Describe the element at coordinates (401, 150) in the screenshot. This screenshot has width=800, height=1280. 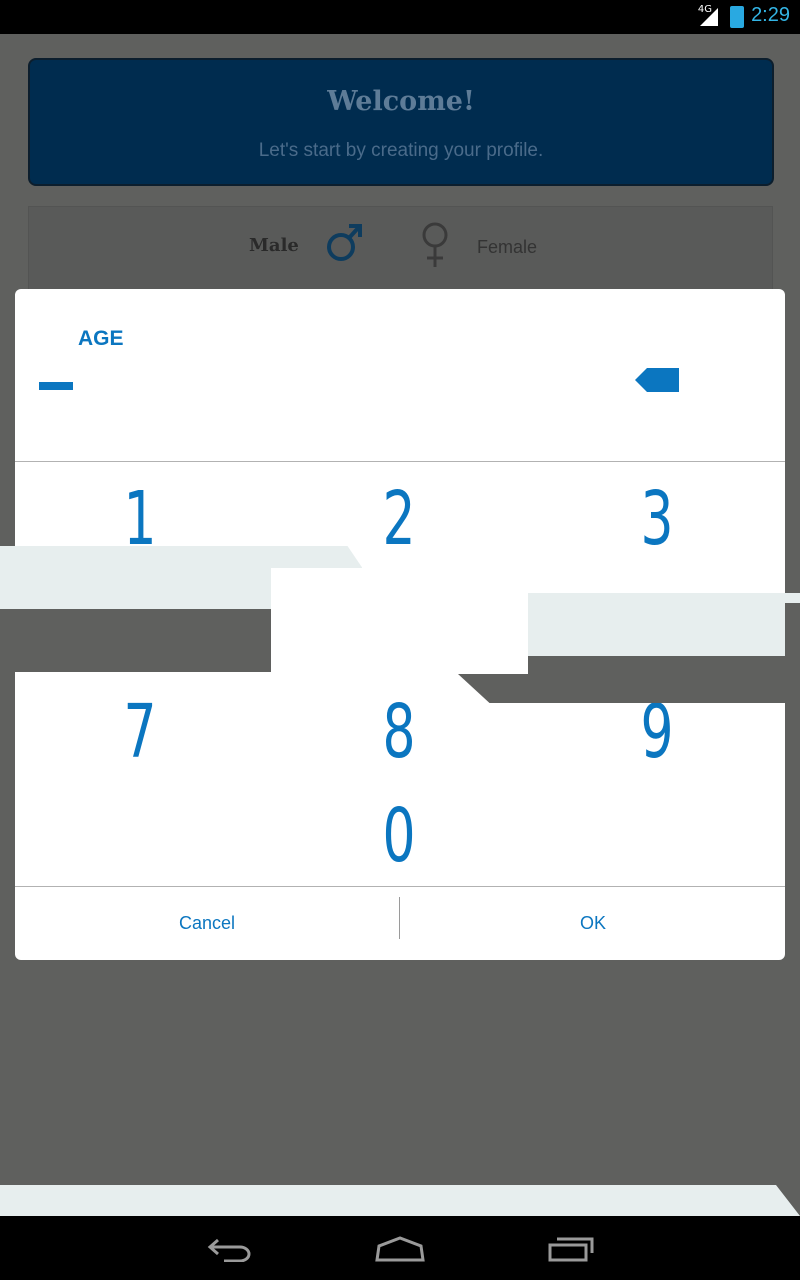
I see `welcome-subtitle: Let's start by creating your profile.` at that location.